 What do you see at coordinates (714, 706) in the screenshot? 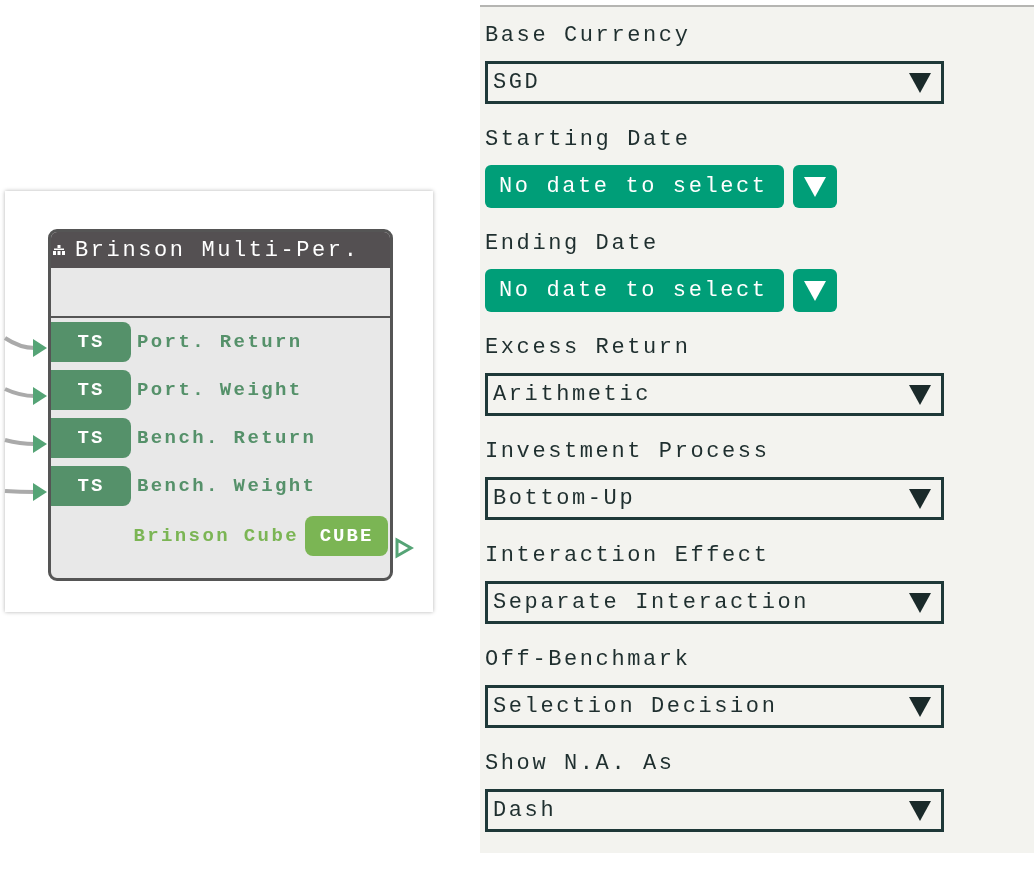
I see `dropdown: Selection Decision` at bounding box center [714, 706].